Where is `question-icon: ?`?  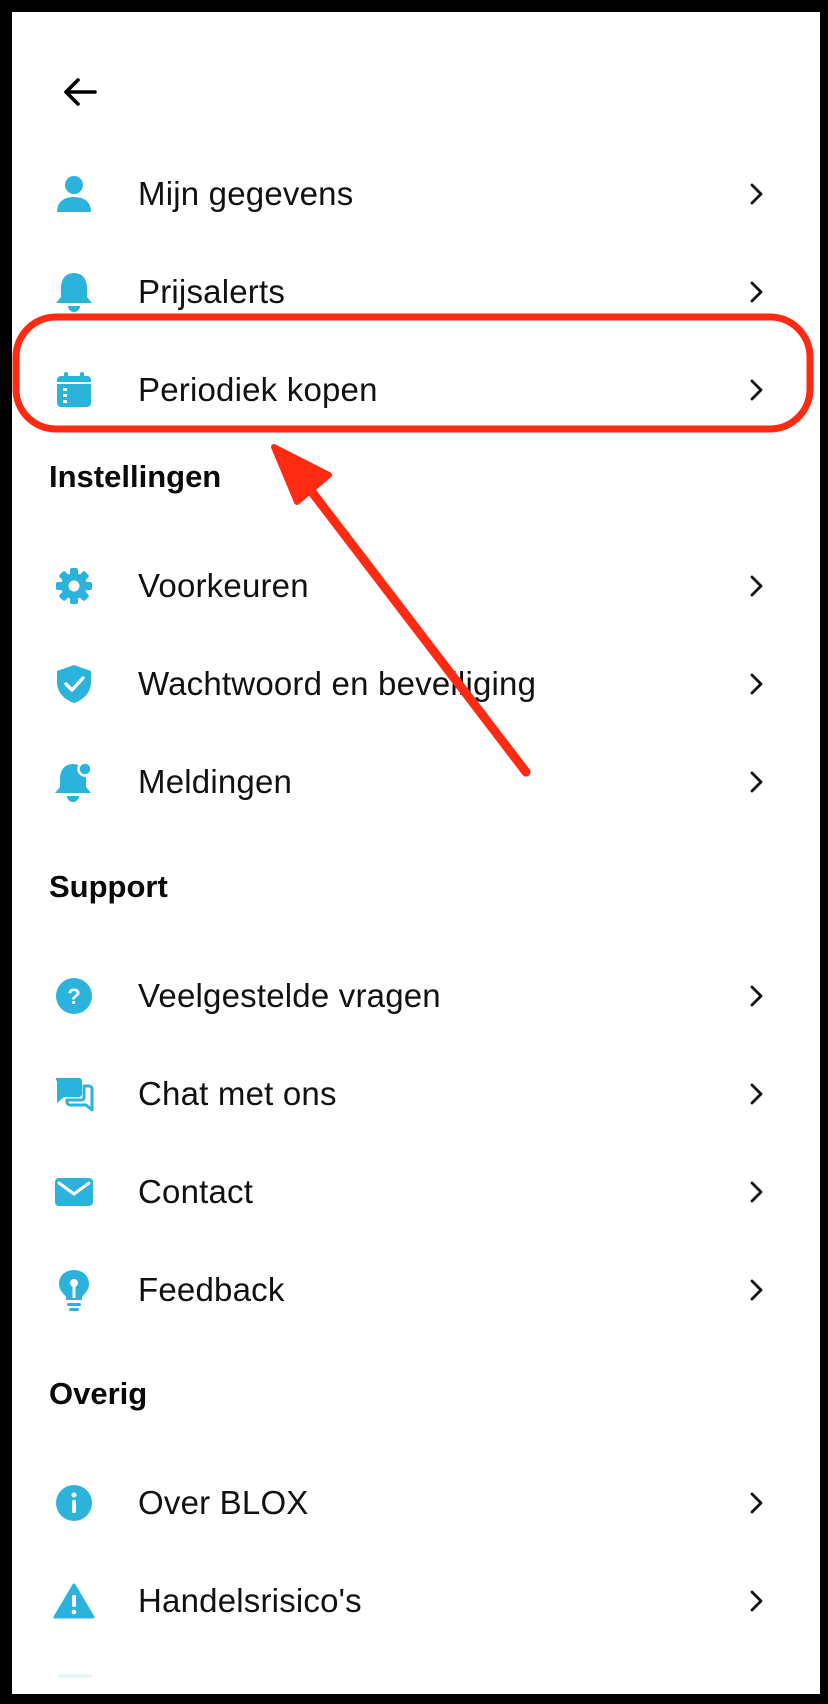
question-icon: ? is located at coordinates (74, 996).